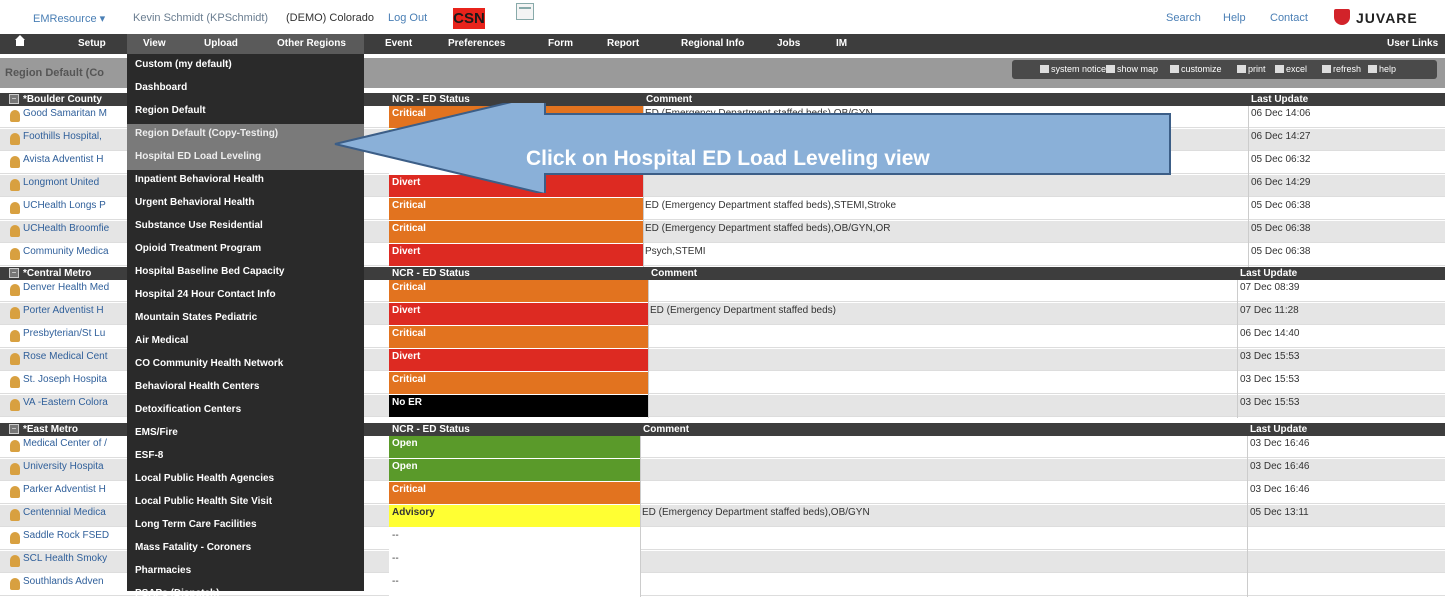  Describe the element at coordinates (245, 342) in the screenshot. I see `view-menu-item: Air Medical` at that location.